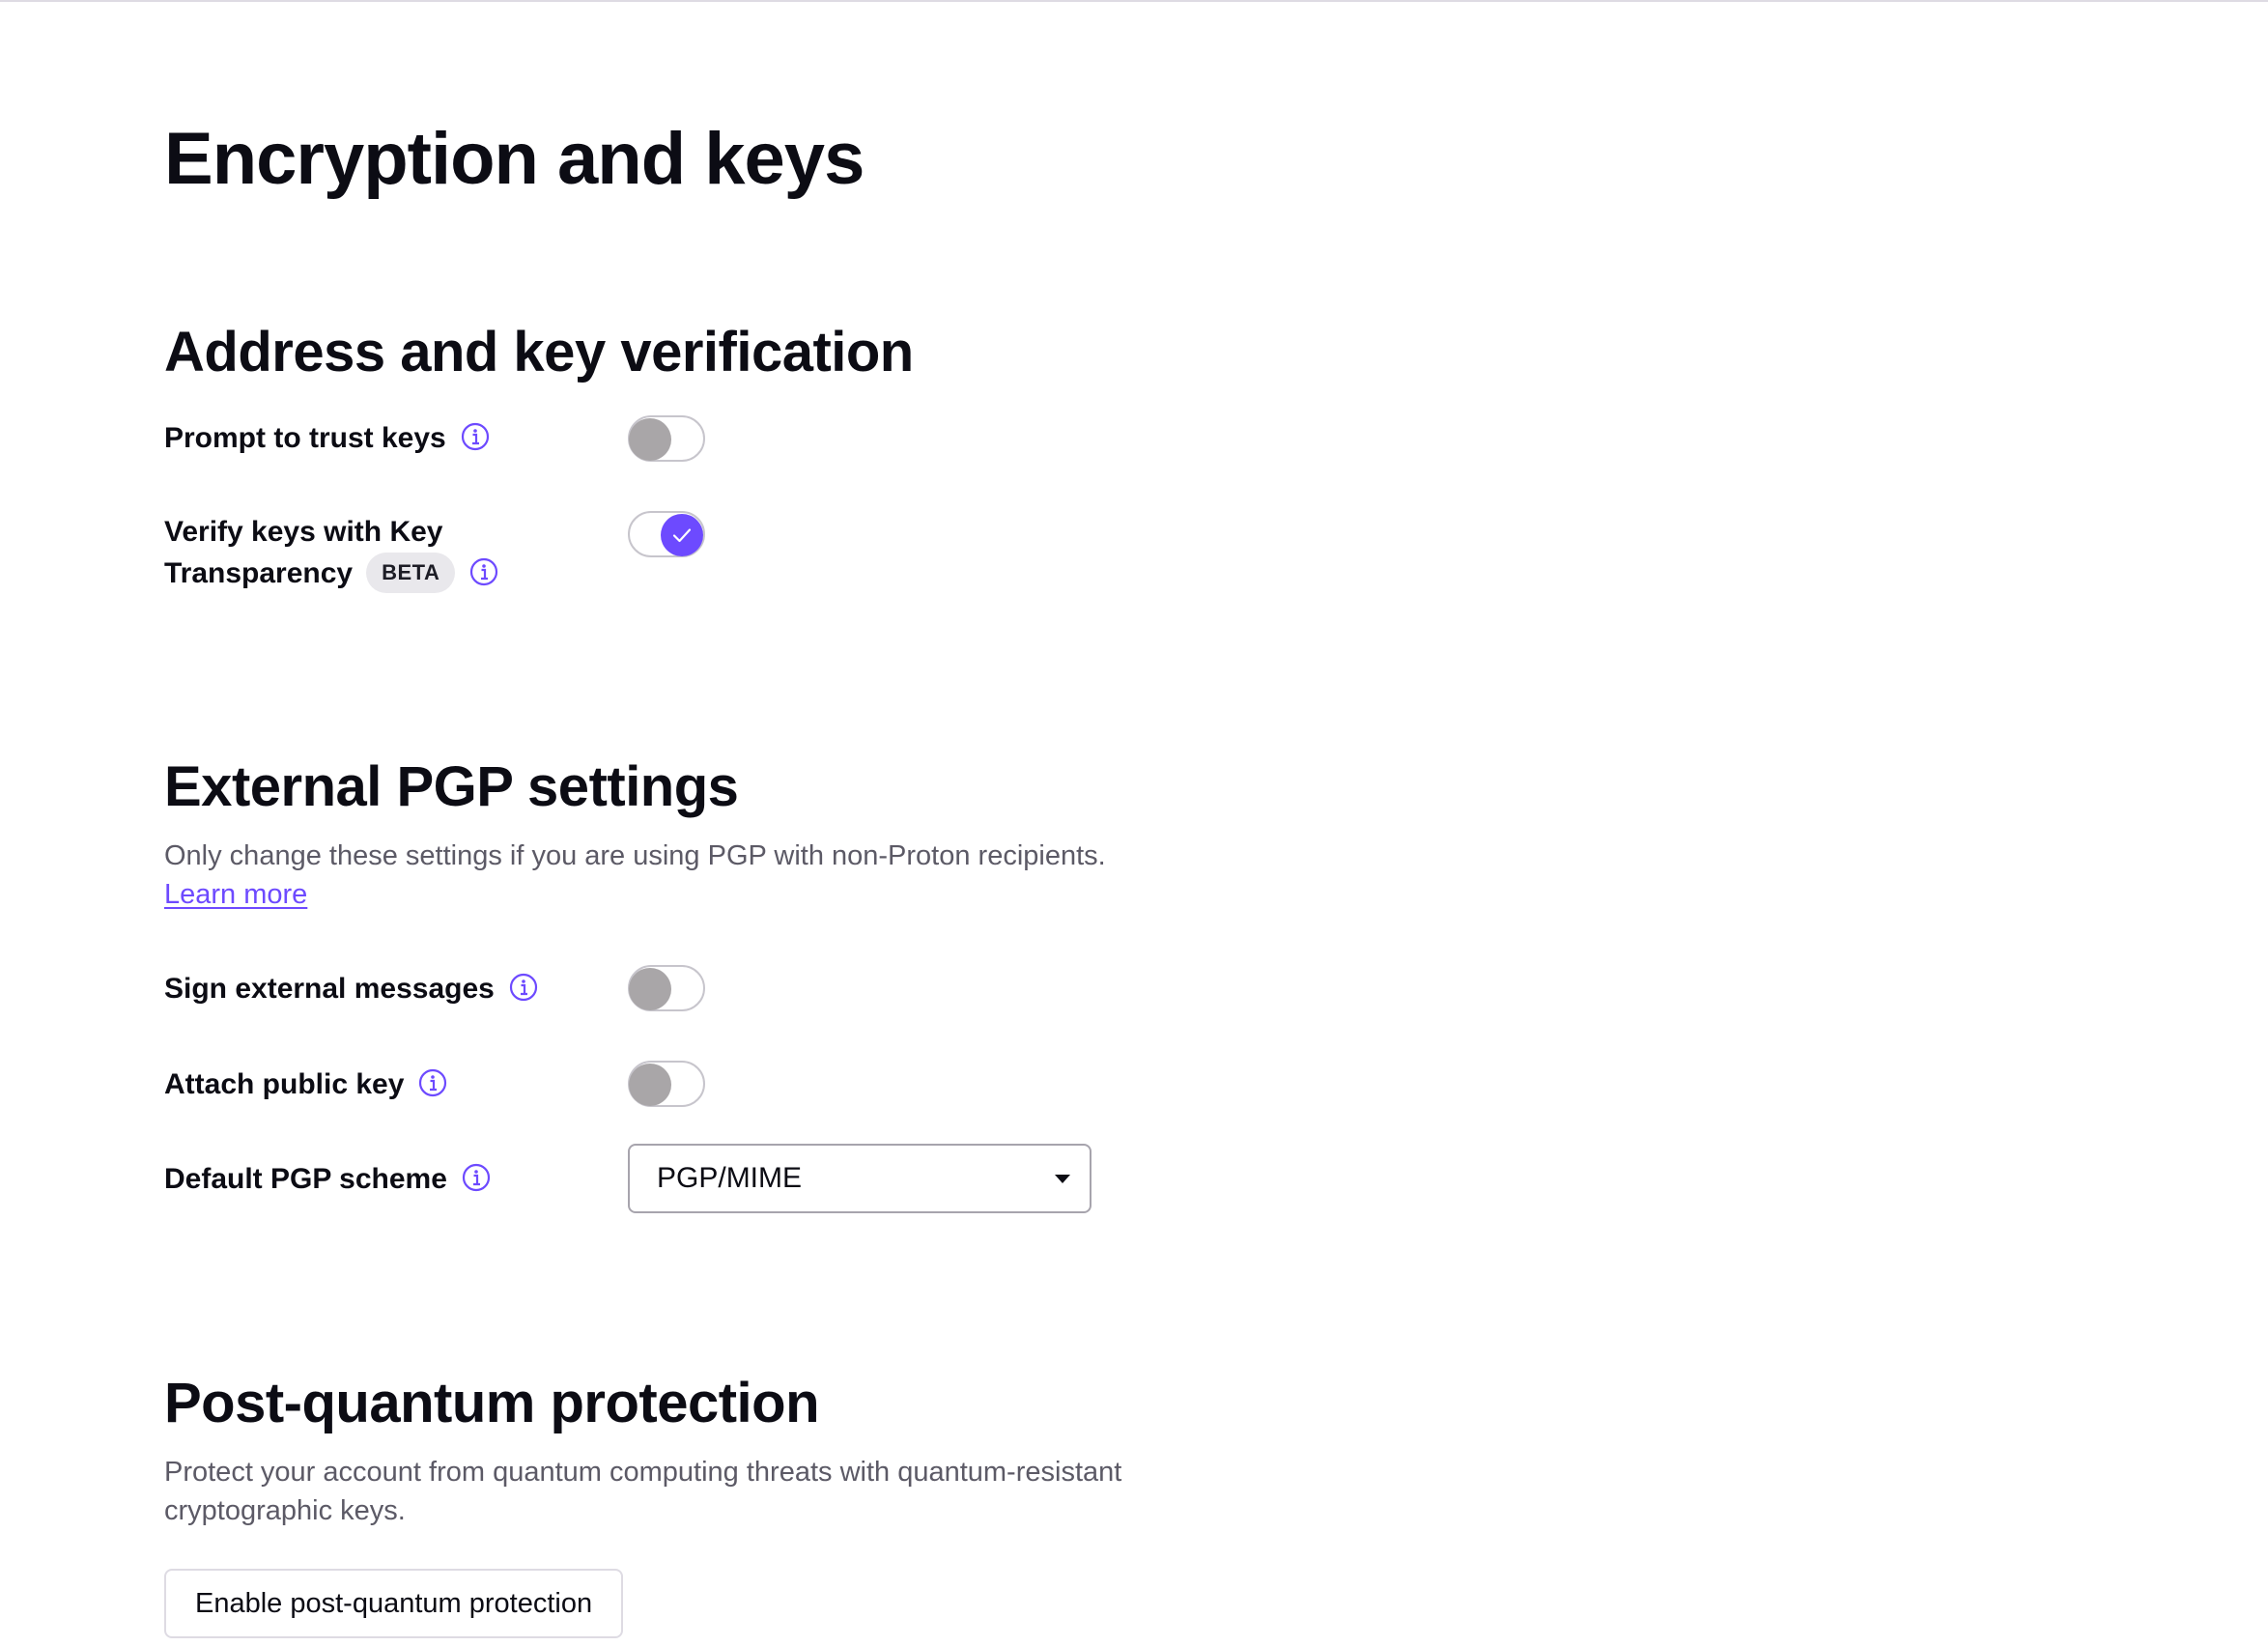  What do you see at coordinates (284, 1084) in the screenshot?
I see `attach-public-key-text: Attach public key` at bounding box center [284, 1084].